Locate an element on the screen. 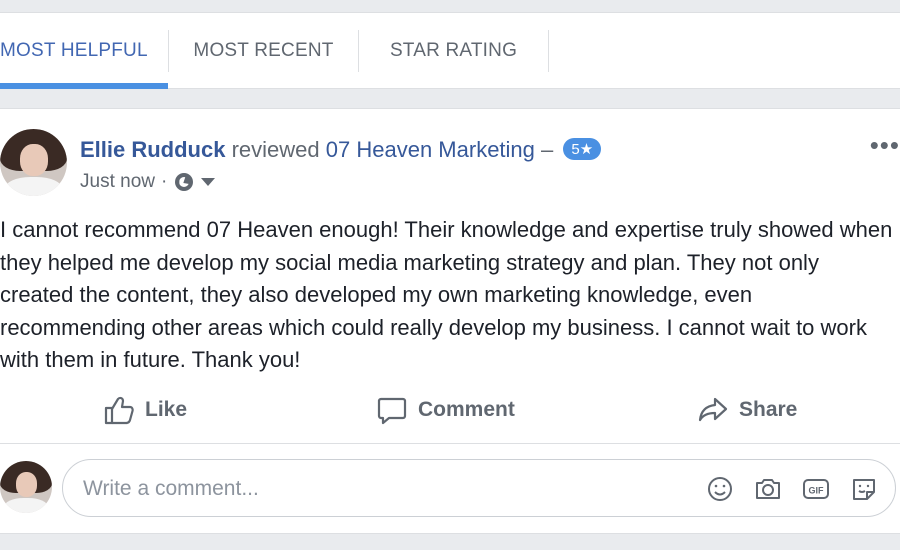 The image size is (900, 550). commenter-avatar is located at coordinates (26, 487).